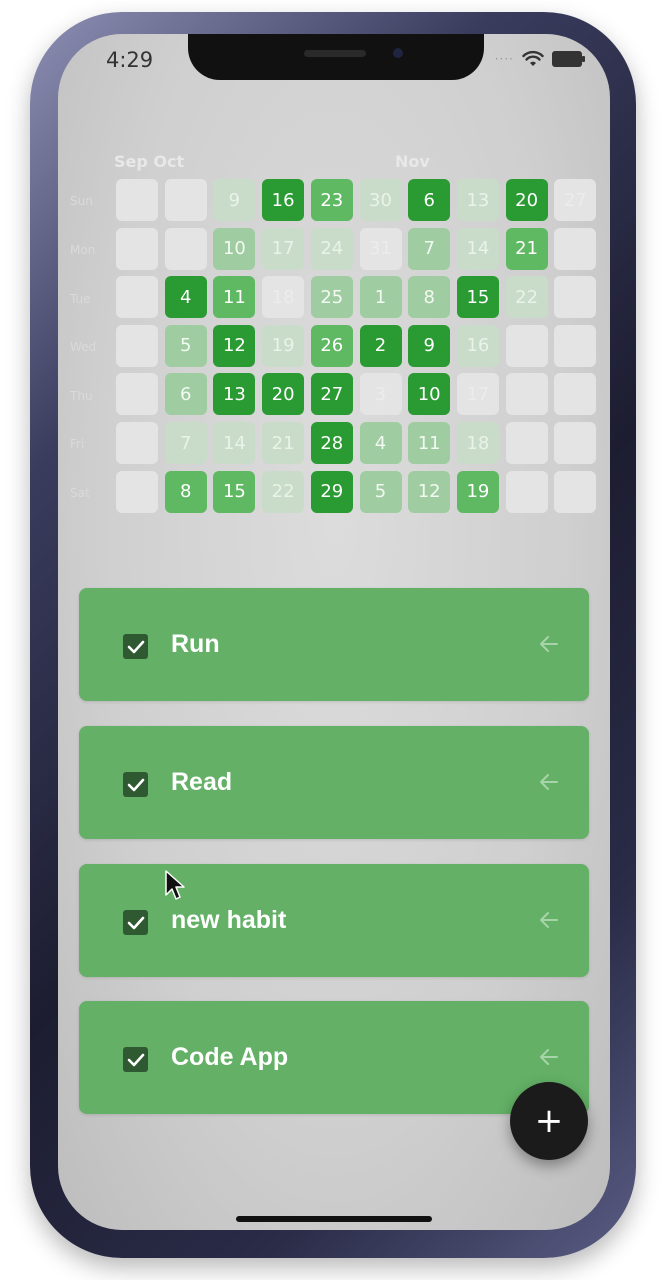 Image resolution: width=668 pixels, height=1280 pixels. What do you see at coordinates (83, 347) in the screenshot?
I see `day-label-wed: Wed` at bounding box center [83, 347].